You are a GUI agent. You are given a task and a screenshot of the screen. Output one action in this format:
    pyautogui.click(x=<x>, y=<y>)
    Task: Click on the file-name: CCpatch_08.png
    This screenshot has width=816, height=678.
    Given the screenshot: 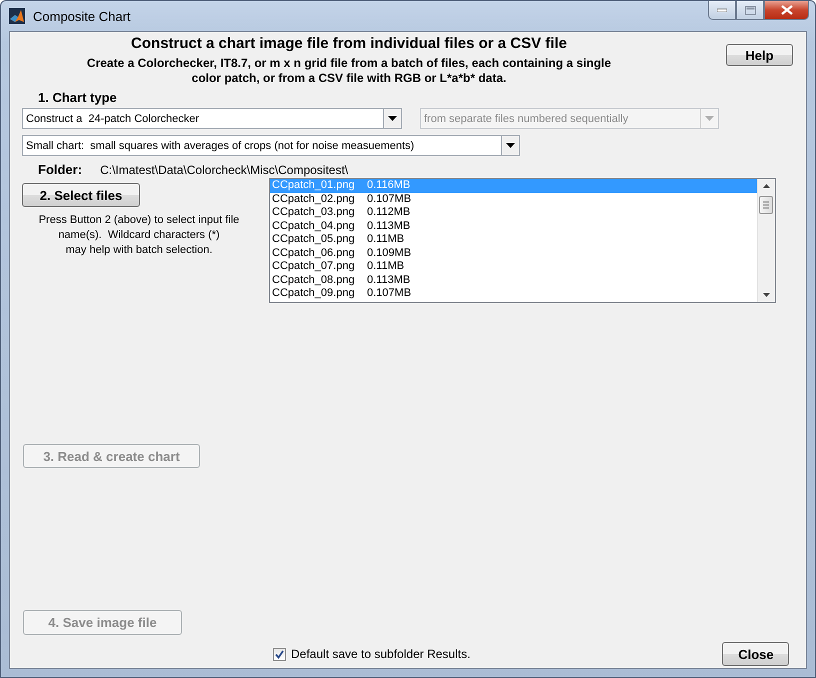 What is the action you would take?
    pyautogui.click(x=314, y=280)
    